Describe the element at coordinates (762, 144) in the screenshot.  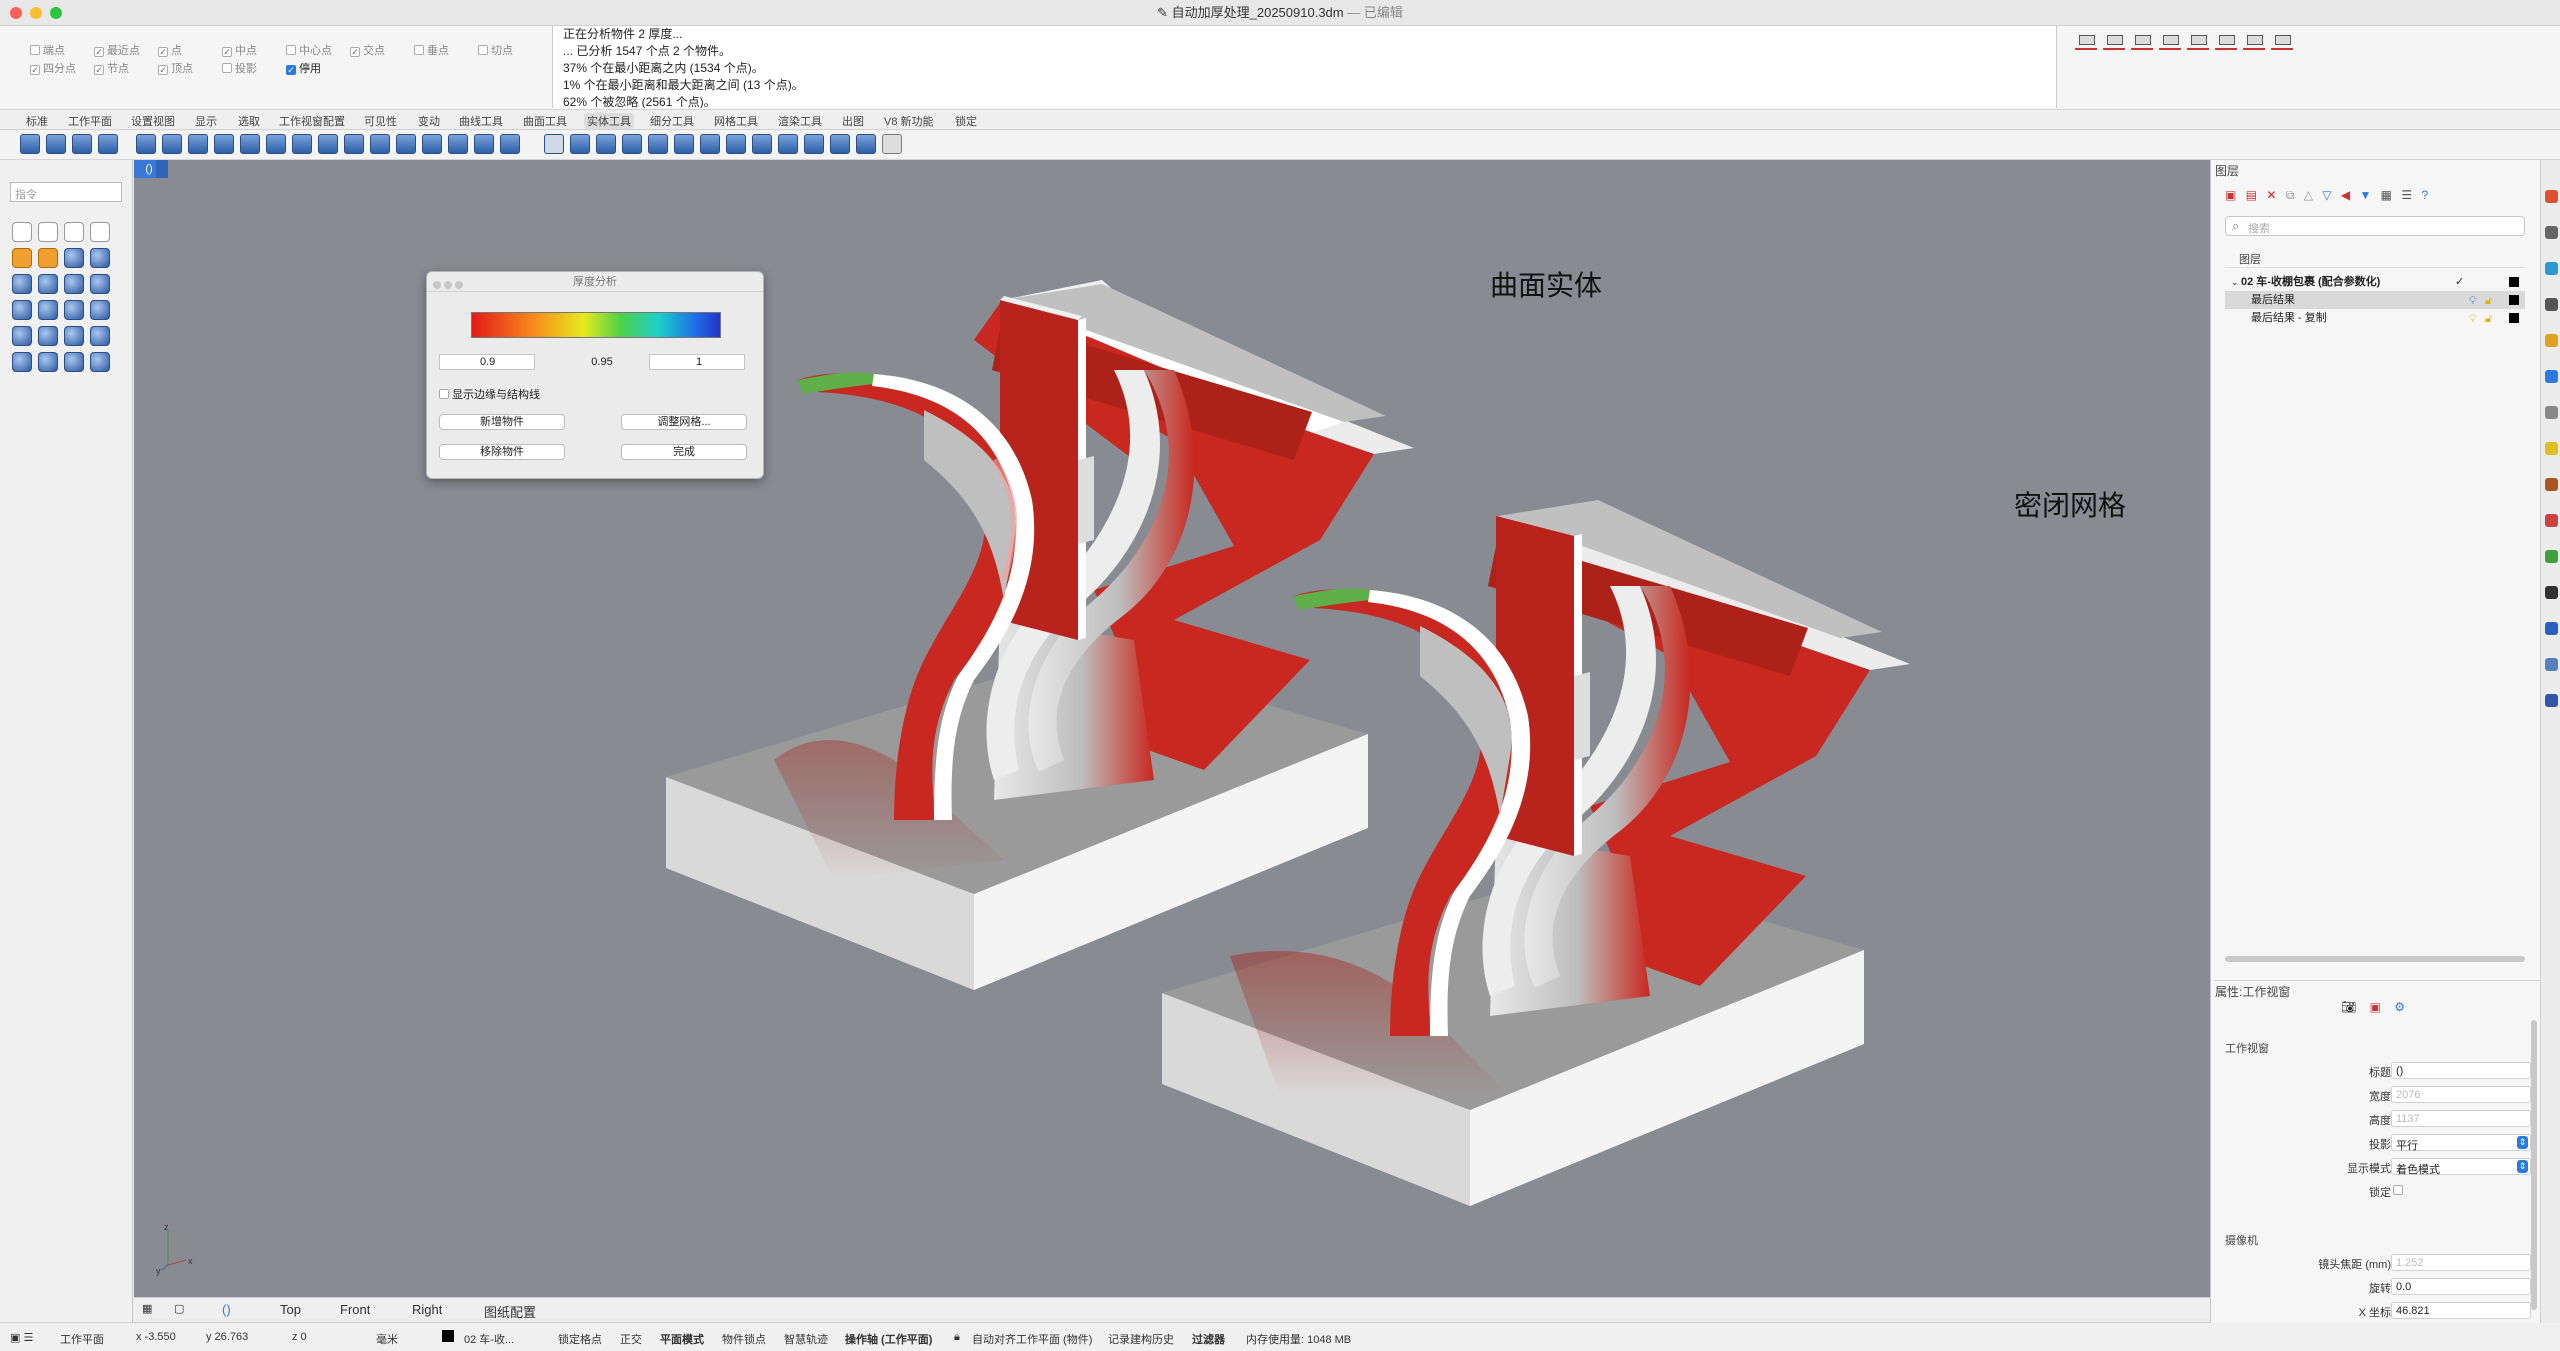
I see `unroll-icon` at that location.